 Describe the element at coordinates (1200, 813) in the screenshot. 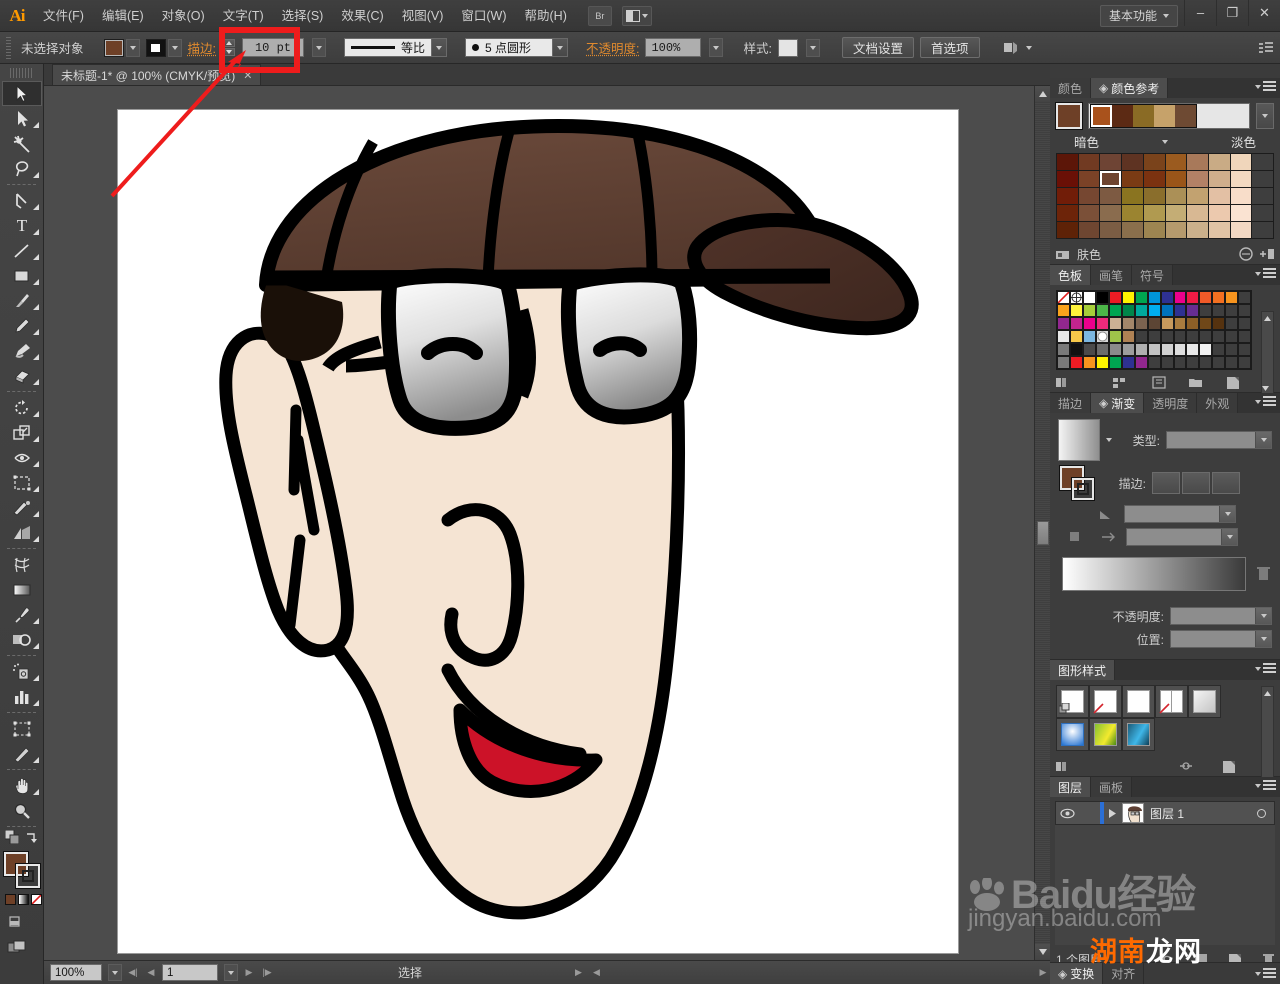

I see `layer-name-label: 图层 1` at that location.